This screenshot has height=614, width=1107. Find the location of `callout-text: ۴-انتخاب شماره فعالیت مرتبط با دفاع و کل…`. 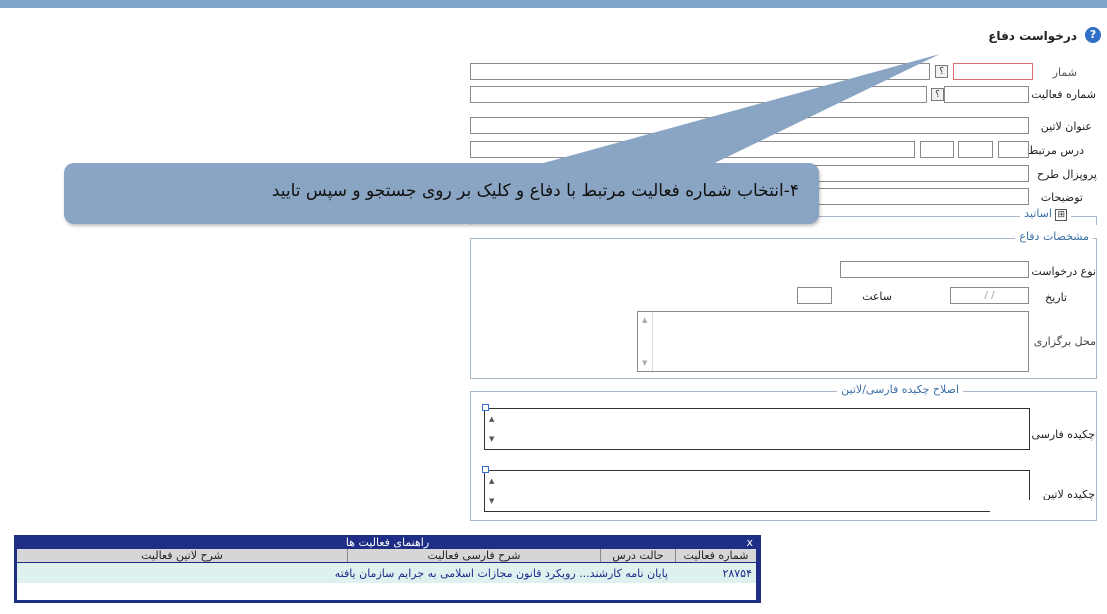

callout-text: ۴-انتخاب شماره فعالیت مرتبط با دفاع و کل… is located at coordinates (535, 191).